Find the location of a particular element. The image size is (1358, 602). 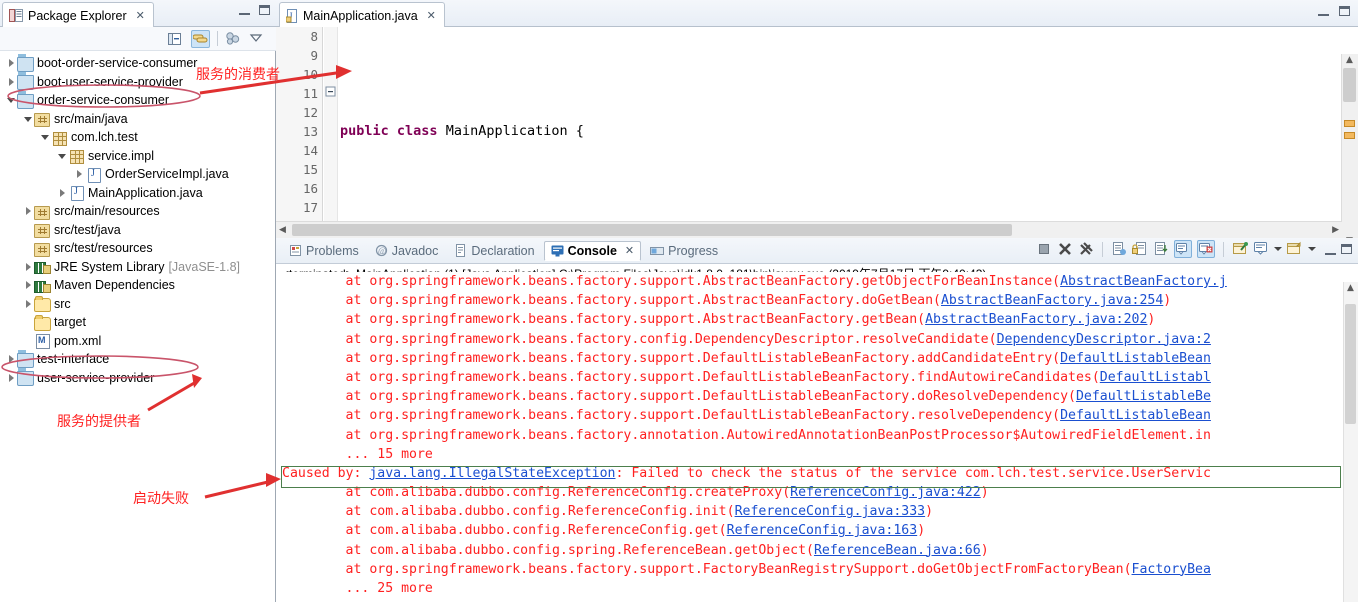

console-stacktrace-link: AbstractBeanFactory.java:202 is located at coordinates (1036, 319).